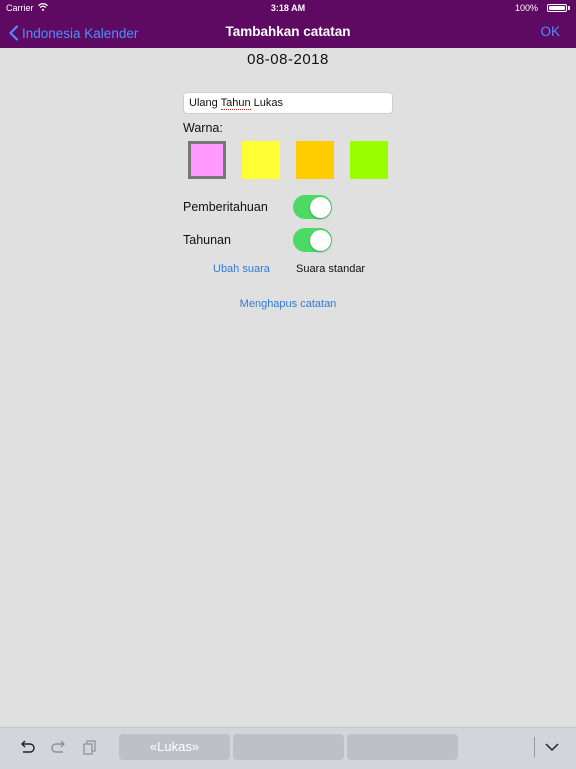  Describe the element at coordinates (534, 747) in the screenshot. I see `divider` at that location.